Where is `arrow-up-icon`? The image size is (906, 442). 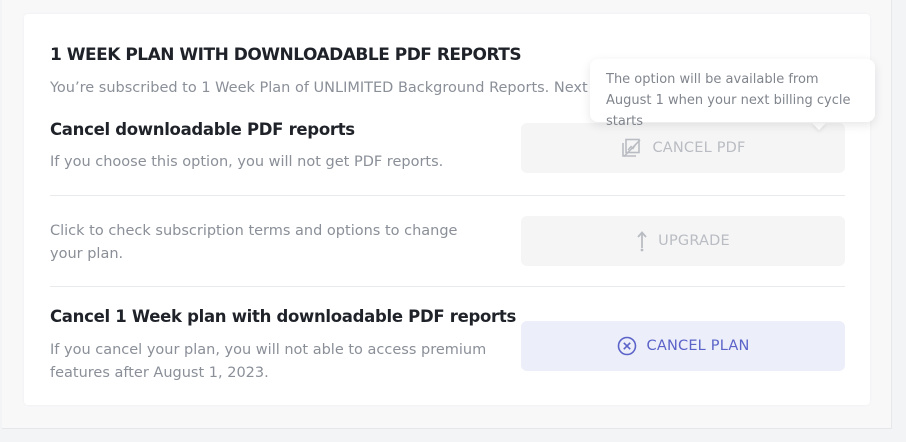
arrow-up-icon is located at coordinates (642, 241).